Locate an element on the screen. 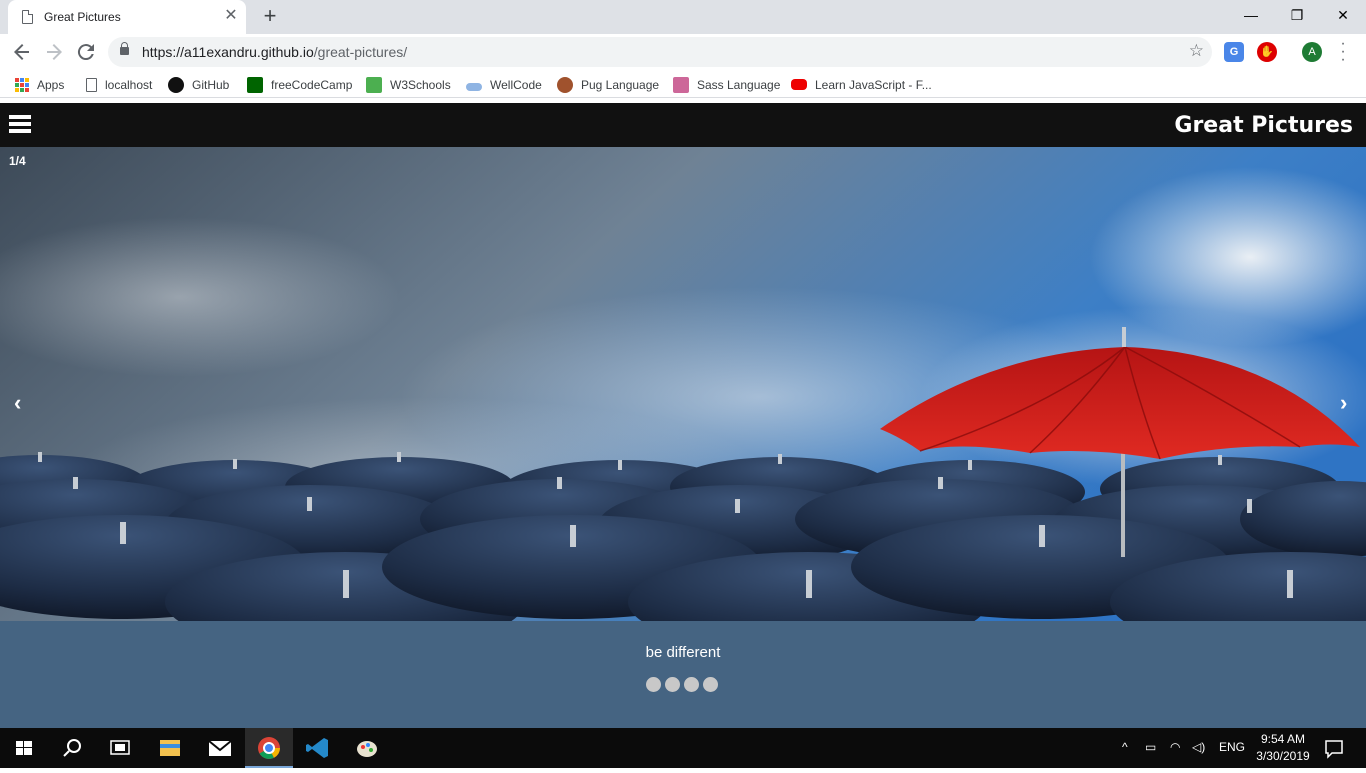  forward-arrow-icon is located at coordinates (54, 52).